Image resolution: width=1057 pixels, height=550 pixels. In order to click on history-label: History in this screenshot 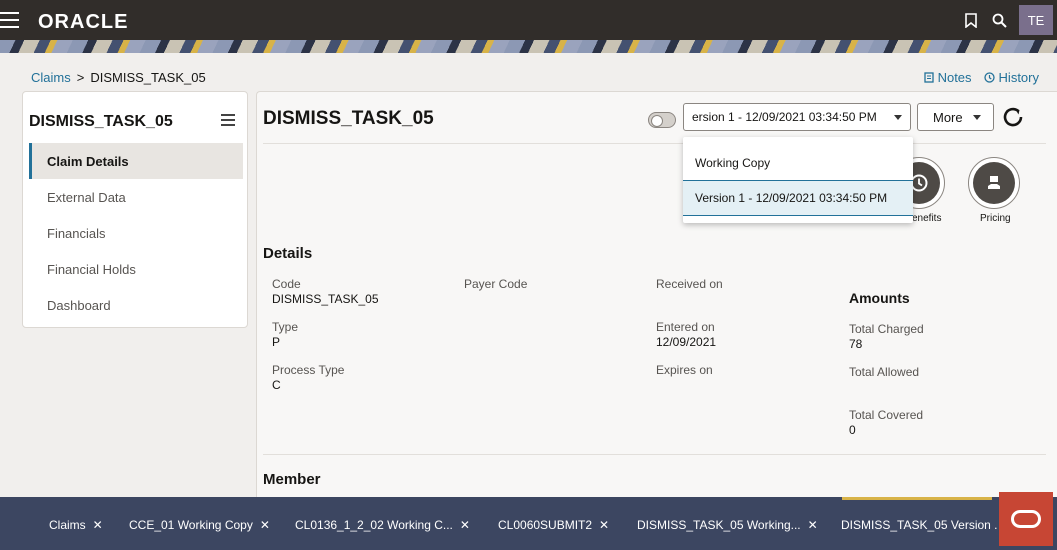, I will do `click(1018, 77)`.